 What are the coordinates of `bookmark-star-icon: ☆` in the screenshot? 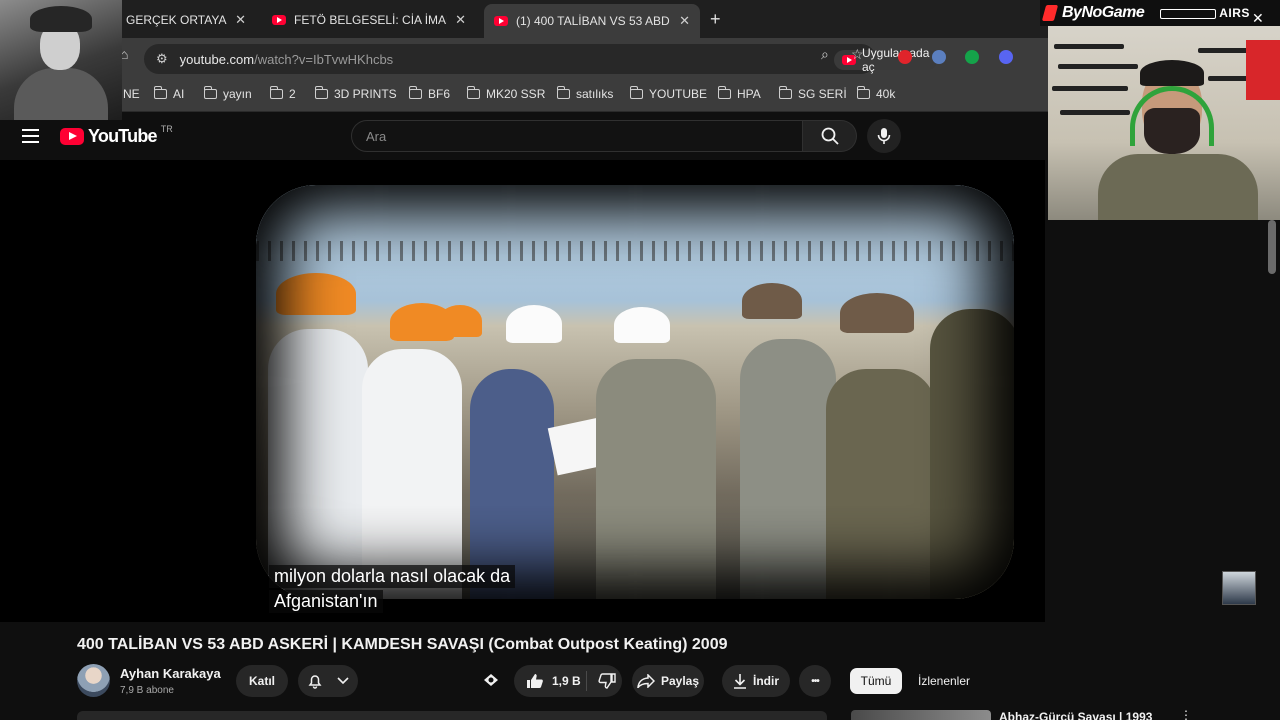 It's located at (857, 54).